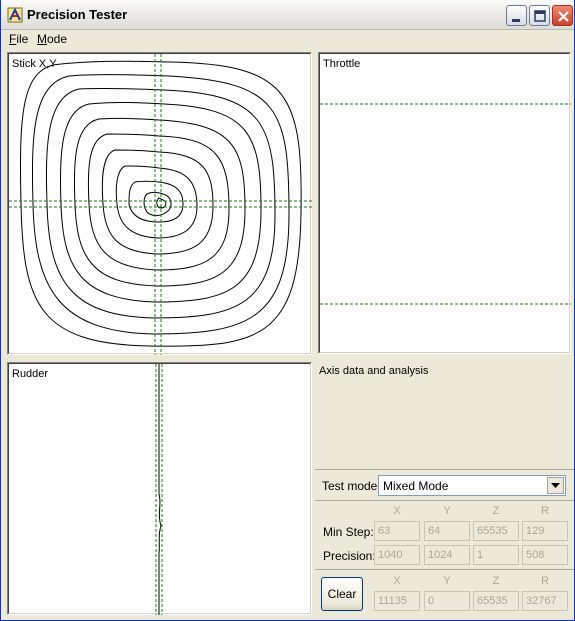 This screenshot has width=575, height=621. I want to click on min-step-y-field: 64, so click(447, 531).